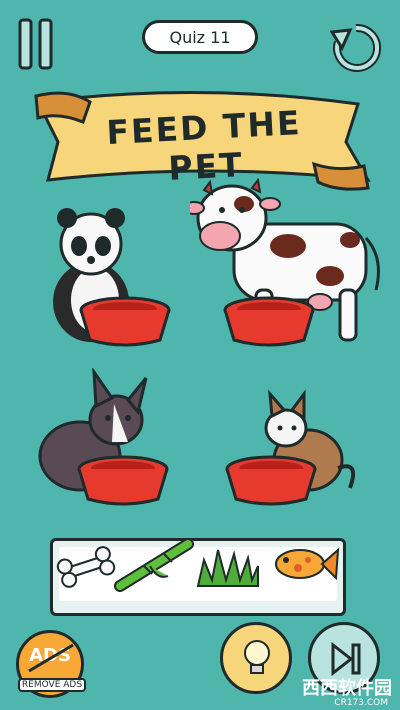  What do you see at coordinates (347, 688) in the screenshot?
I see `watermark-logo: 西西软件园` at bounding box center [347, 688].